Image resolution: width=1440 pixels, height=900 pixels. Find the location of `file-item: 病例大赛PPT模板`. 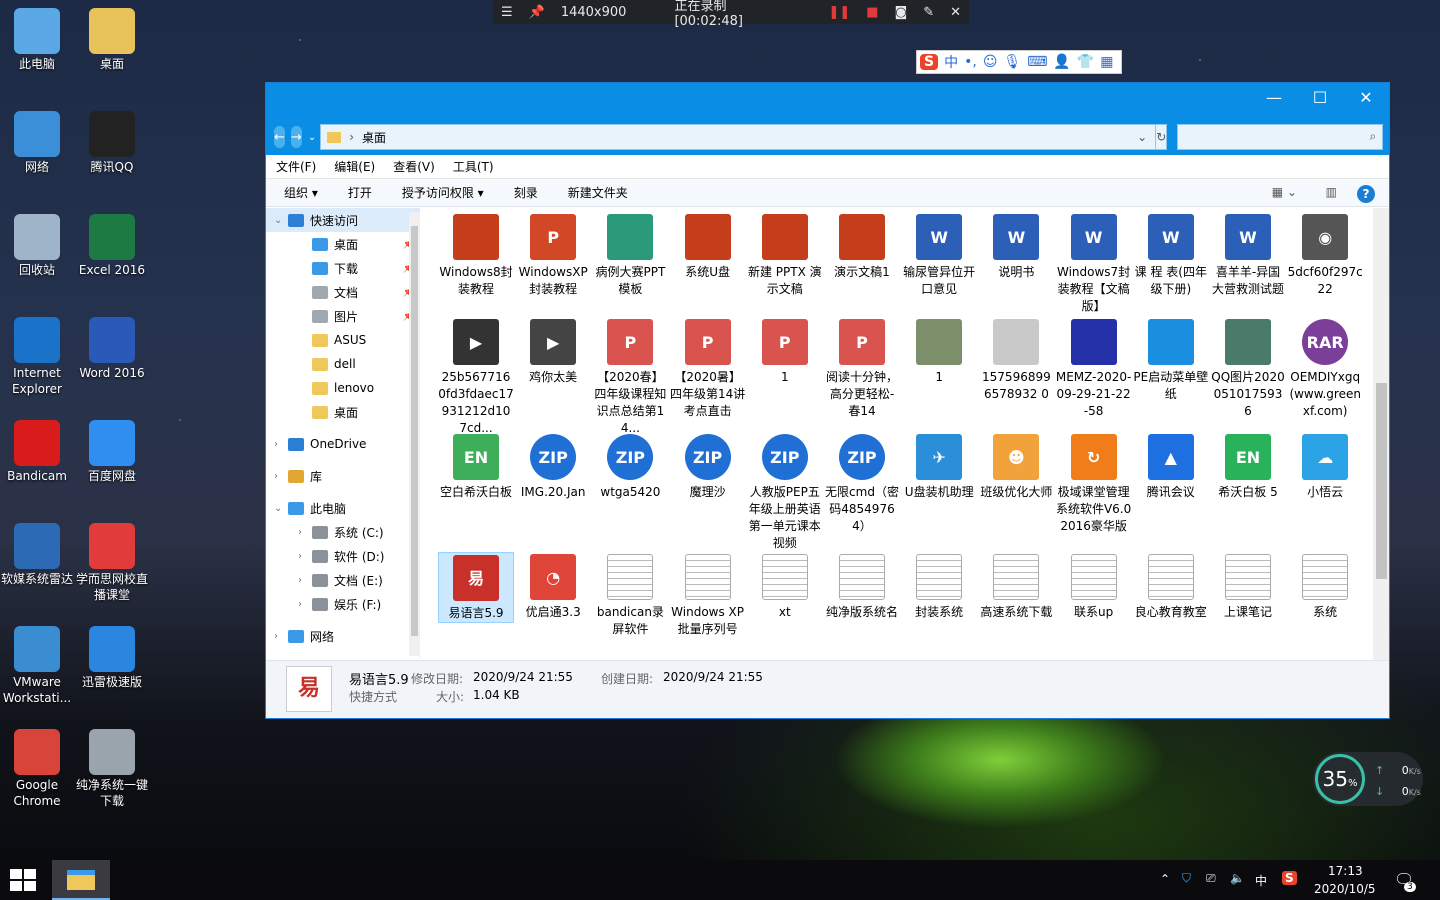

file-item: 病例大赛PPT模板 is located at coordinates (630, 255).